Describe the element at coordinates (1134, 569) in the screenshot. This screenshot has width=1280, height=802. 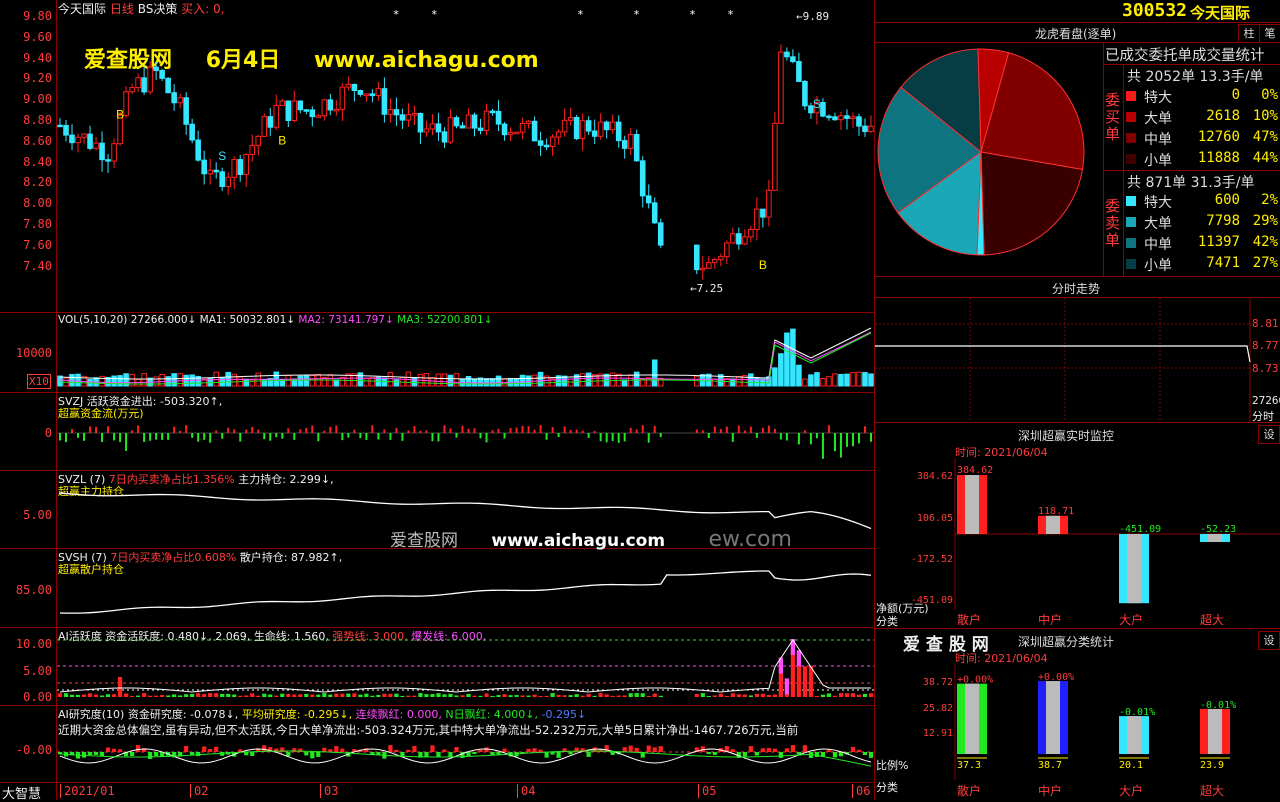
I see `monitor-bar-highlight` at that location.